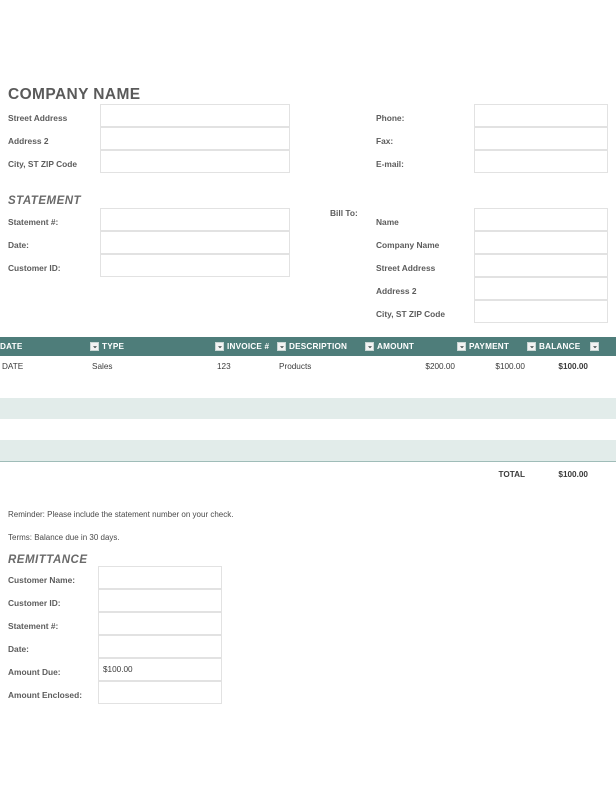 This screenshot has height=800, width=616. I want to click on column-label-balance: BALANCE, so click(560, 346).